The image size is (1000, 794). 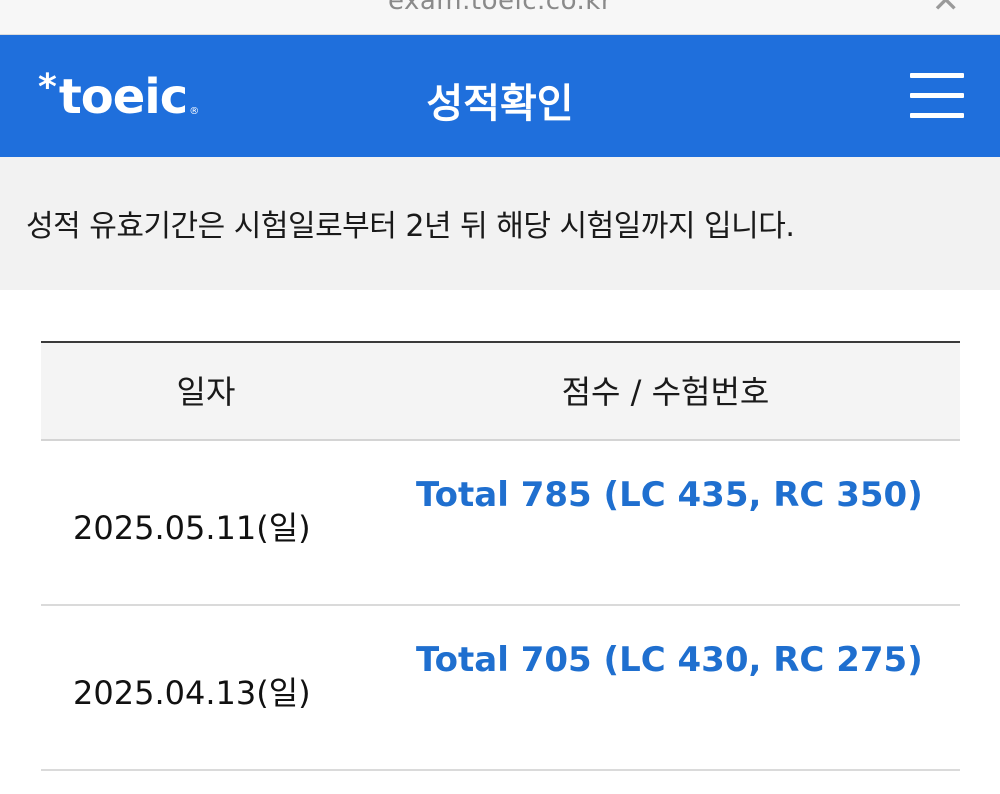 I want to click on page-title: 성적확인, so click(x=500, y=104).